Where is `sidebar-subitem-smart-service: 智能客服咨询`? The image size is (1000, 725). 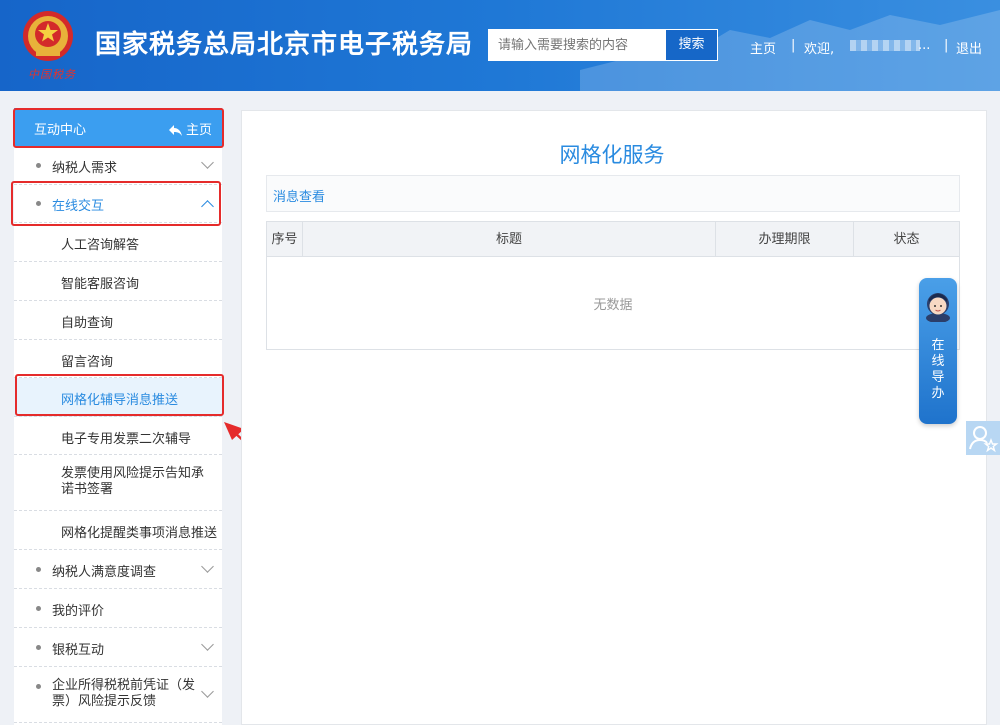 sidebar-subitem-smart-service: 智能客服咨询 is located at coordinates (118, 281).